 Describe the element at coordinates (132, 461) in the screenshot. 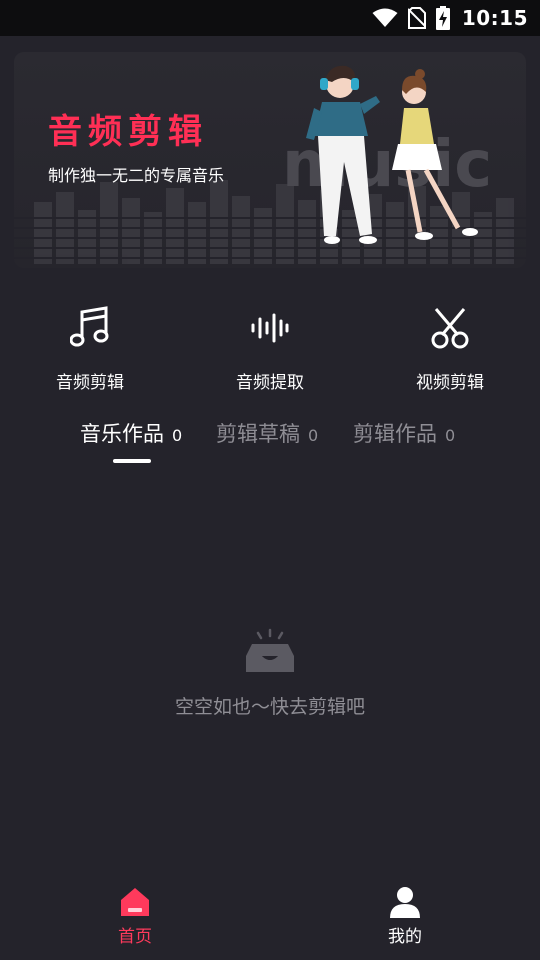

I see `tab-indicator` at that location.